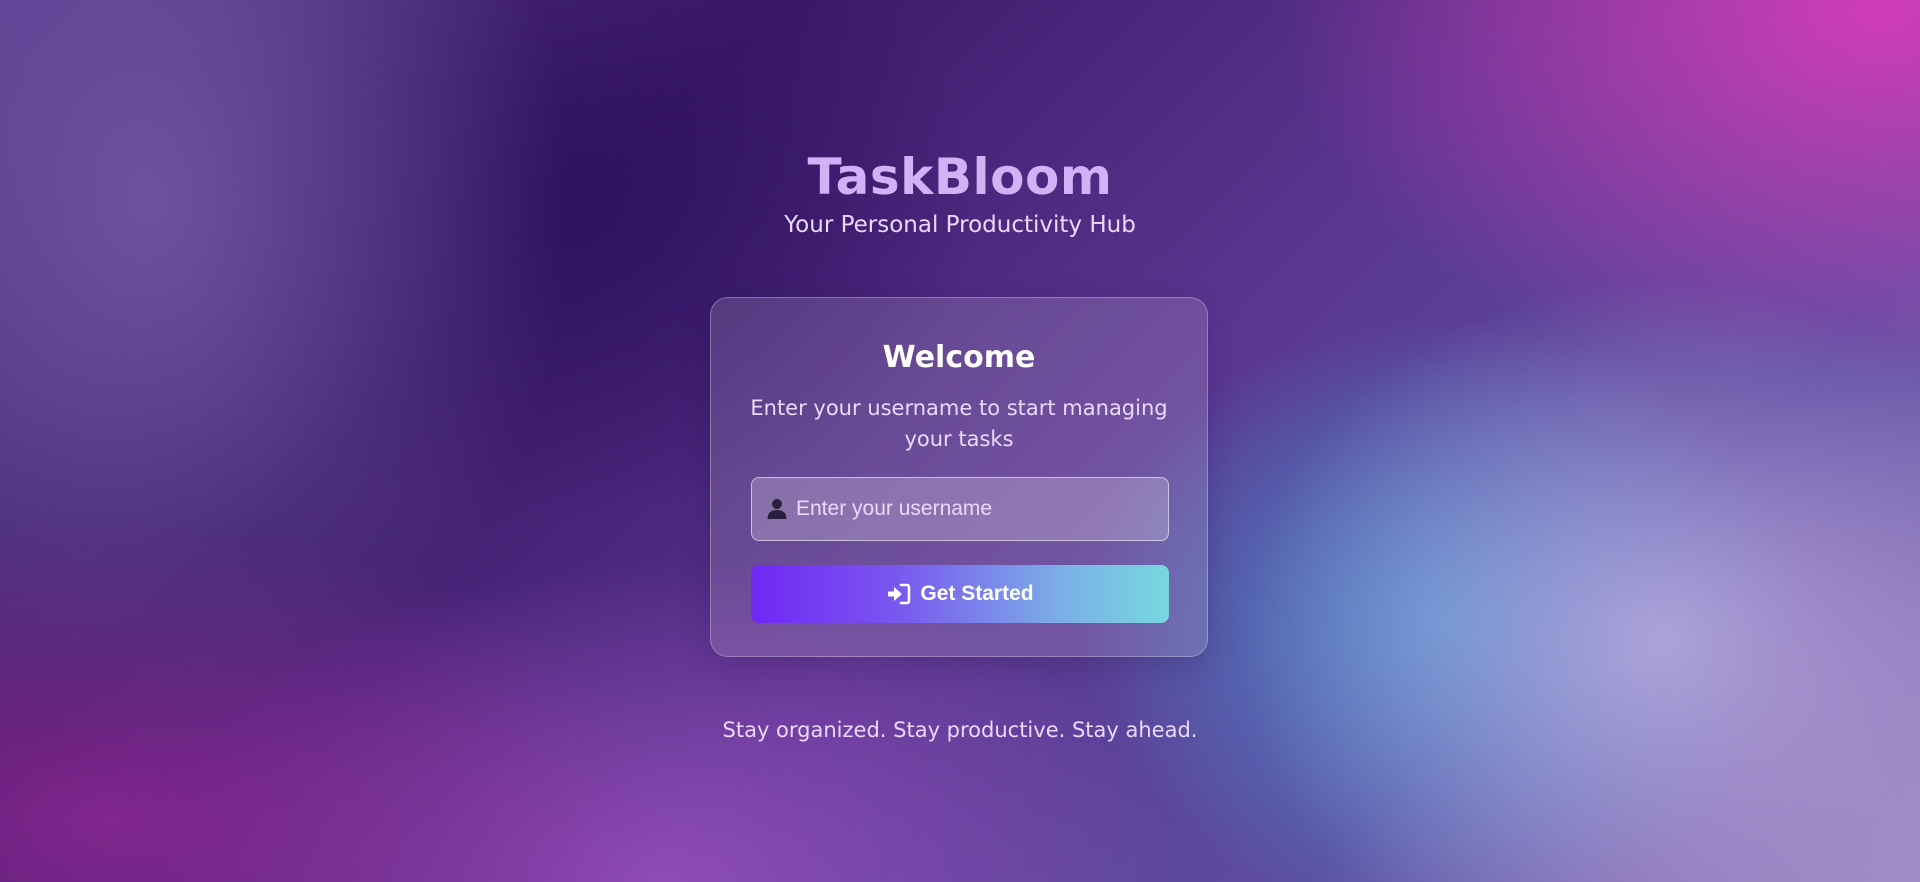 This screenshot has height=882, width=1920. I want to click on username-input, so click(976, 509).